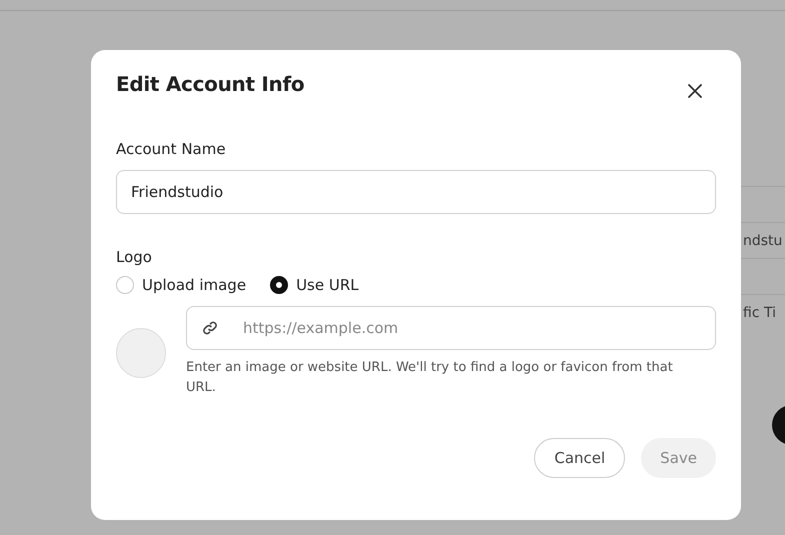 The width and height of the screenshot is (785, 535). I want to click on url-input: https://example.com, so click(451, 328).